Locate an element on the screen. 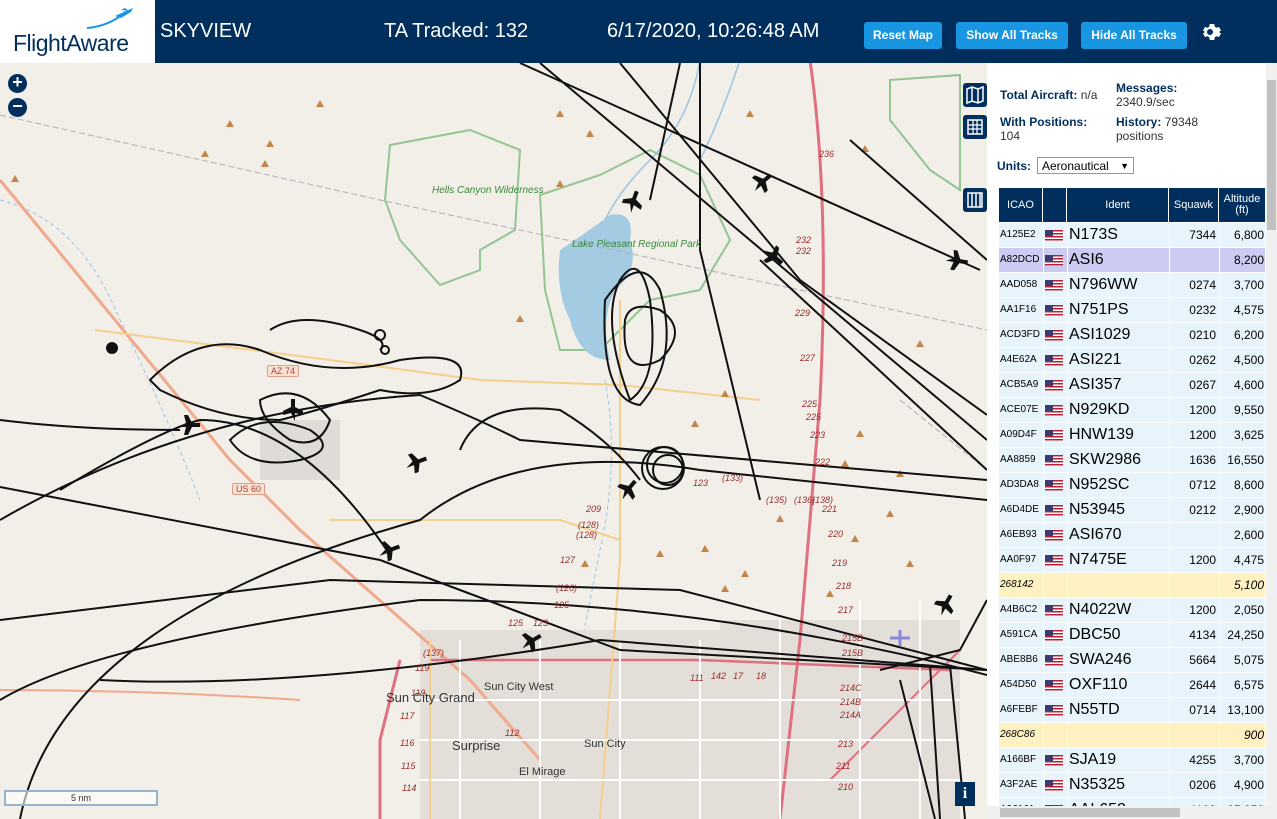  map-grid-button is located at coordinates (975, 127).